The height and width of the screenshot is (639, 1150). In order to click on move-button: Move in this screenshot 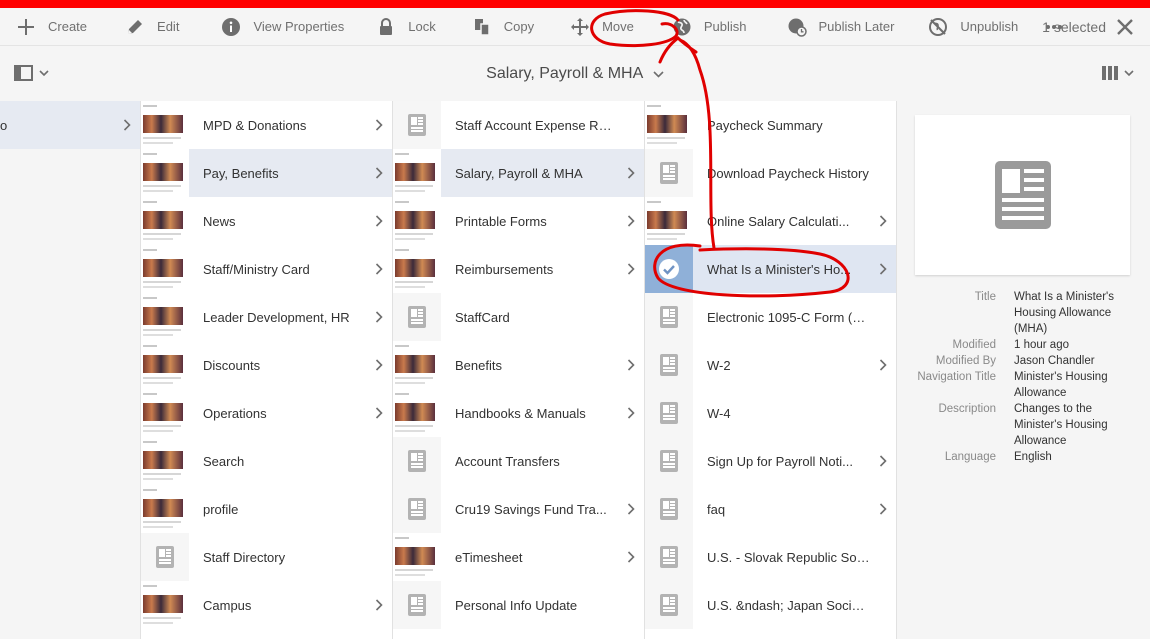, I will do `click(602, 27)`.